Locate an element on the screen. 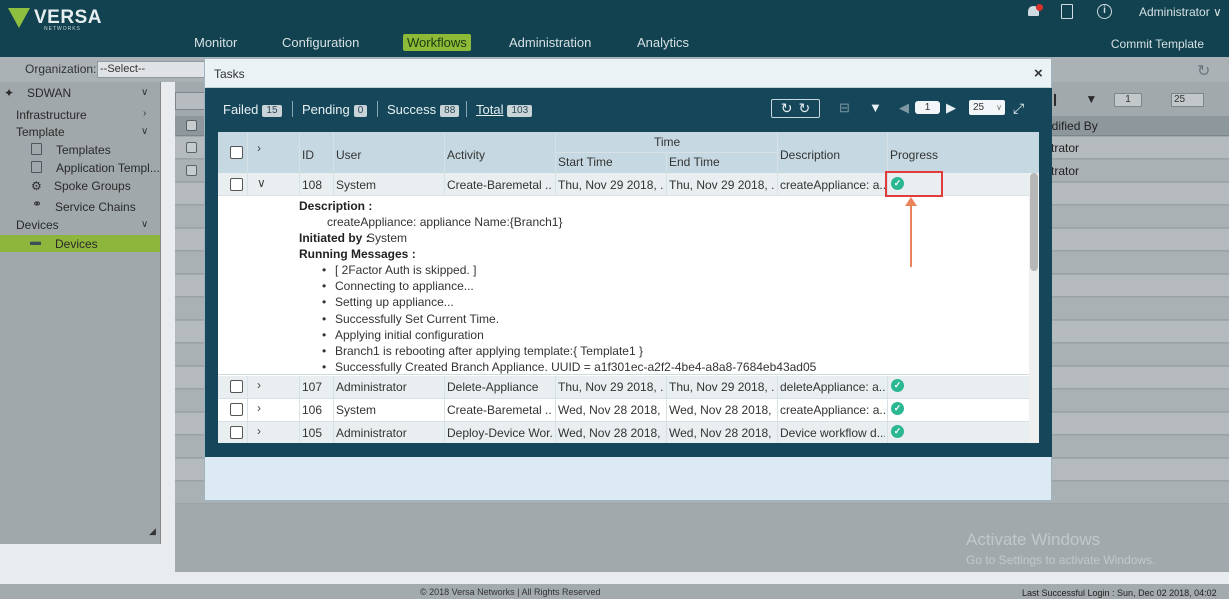 This screenshot has height=599, width=1229. cell-id: 106 is located at coordinates (312, 410).